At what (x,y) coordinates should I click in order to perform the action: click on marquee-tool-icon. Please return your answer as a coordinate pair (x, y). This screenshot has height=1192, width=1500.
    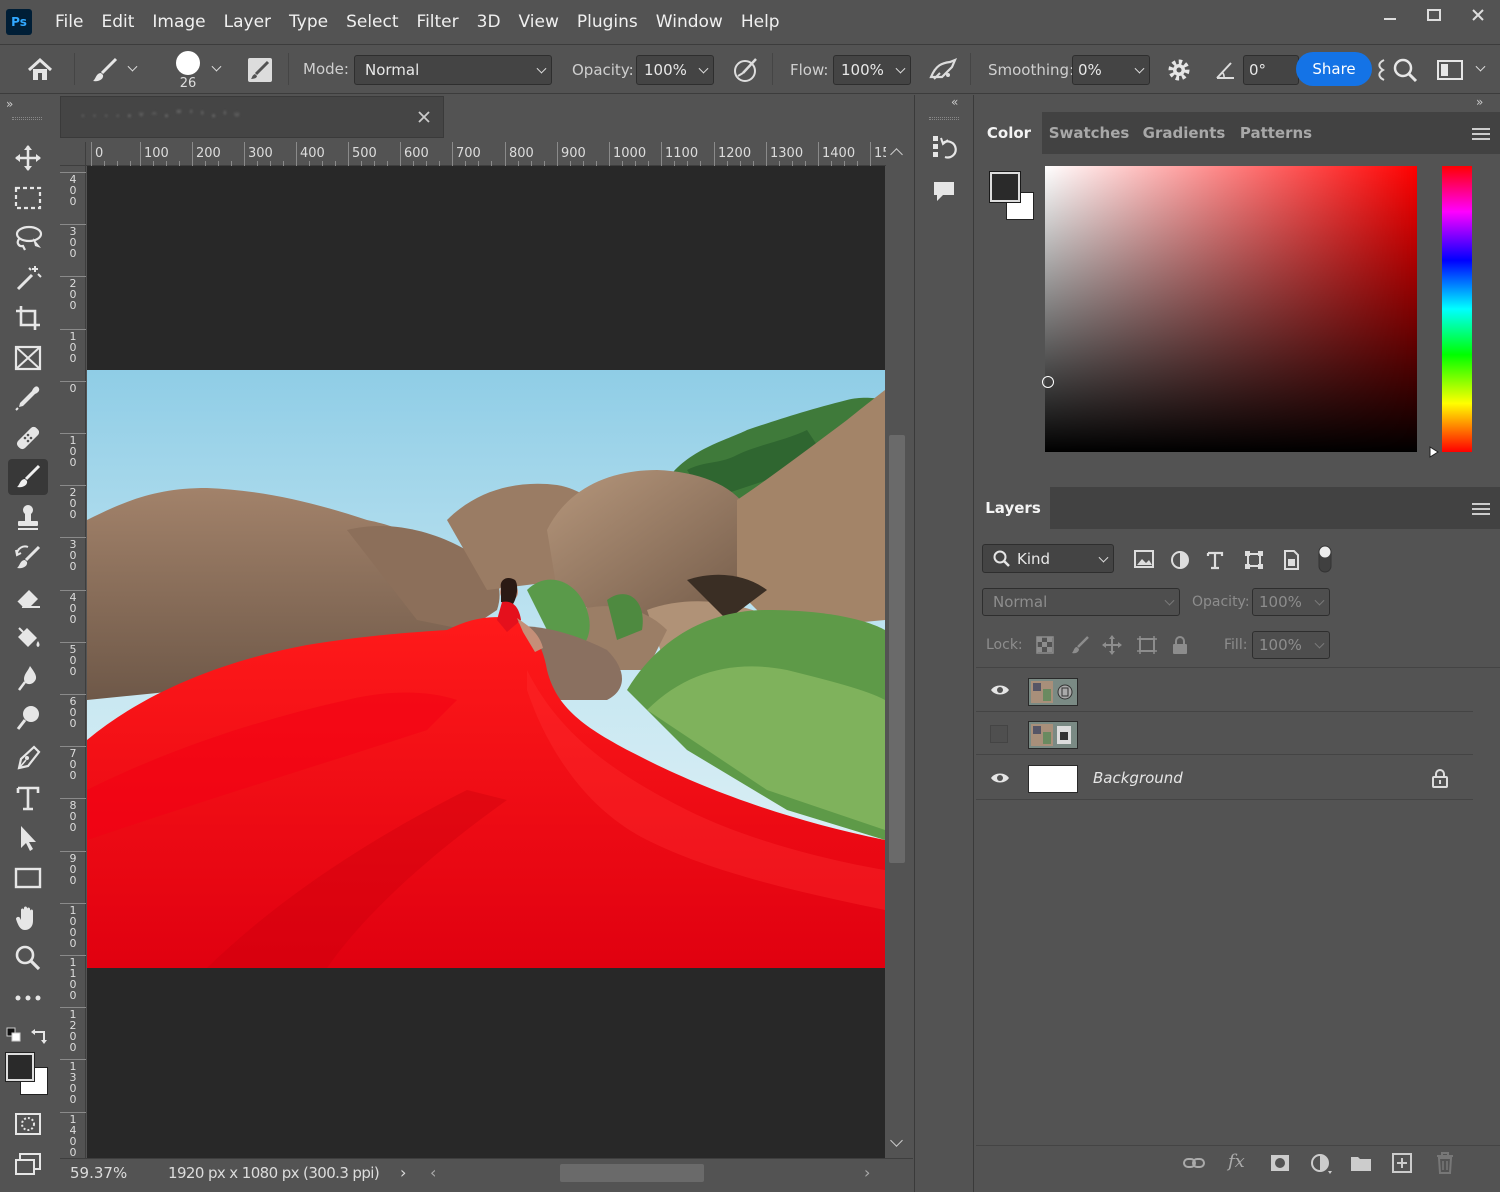
    Looking at the image, I should click on (28, 198).